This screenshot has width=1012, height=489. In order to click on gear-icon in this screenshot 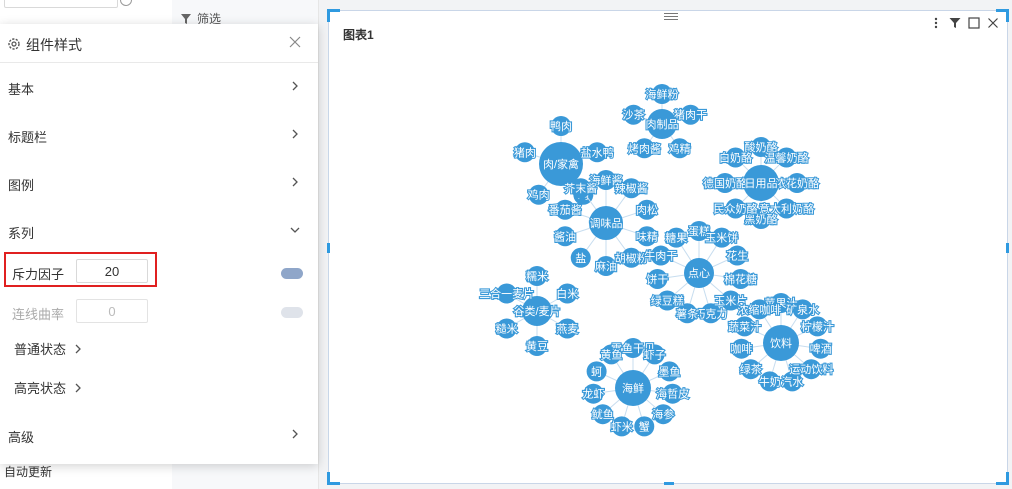, I will do `click(14, 44)`.